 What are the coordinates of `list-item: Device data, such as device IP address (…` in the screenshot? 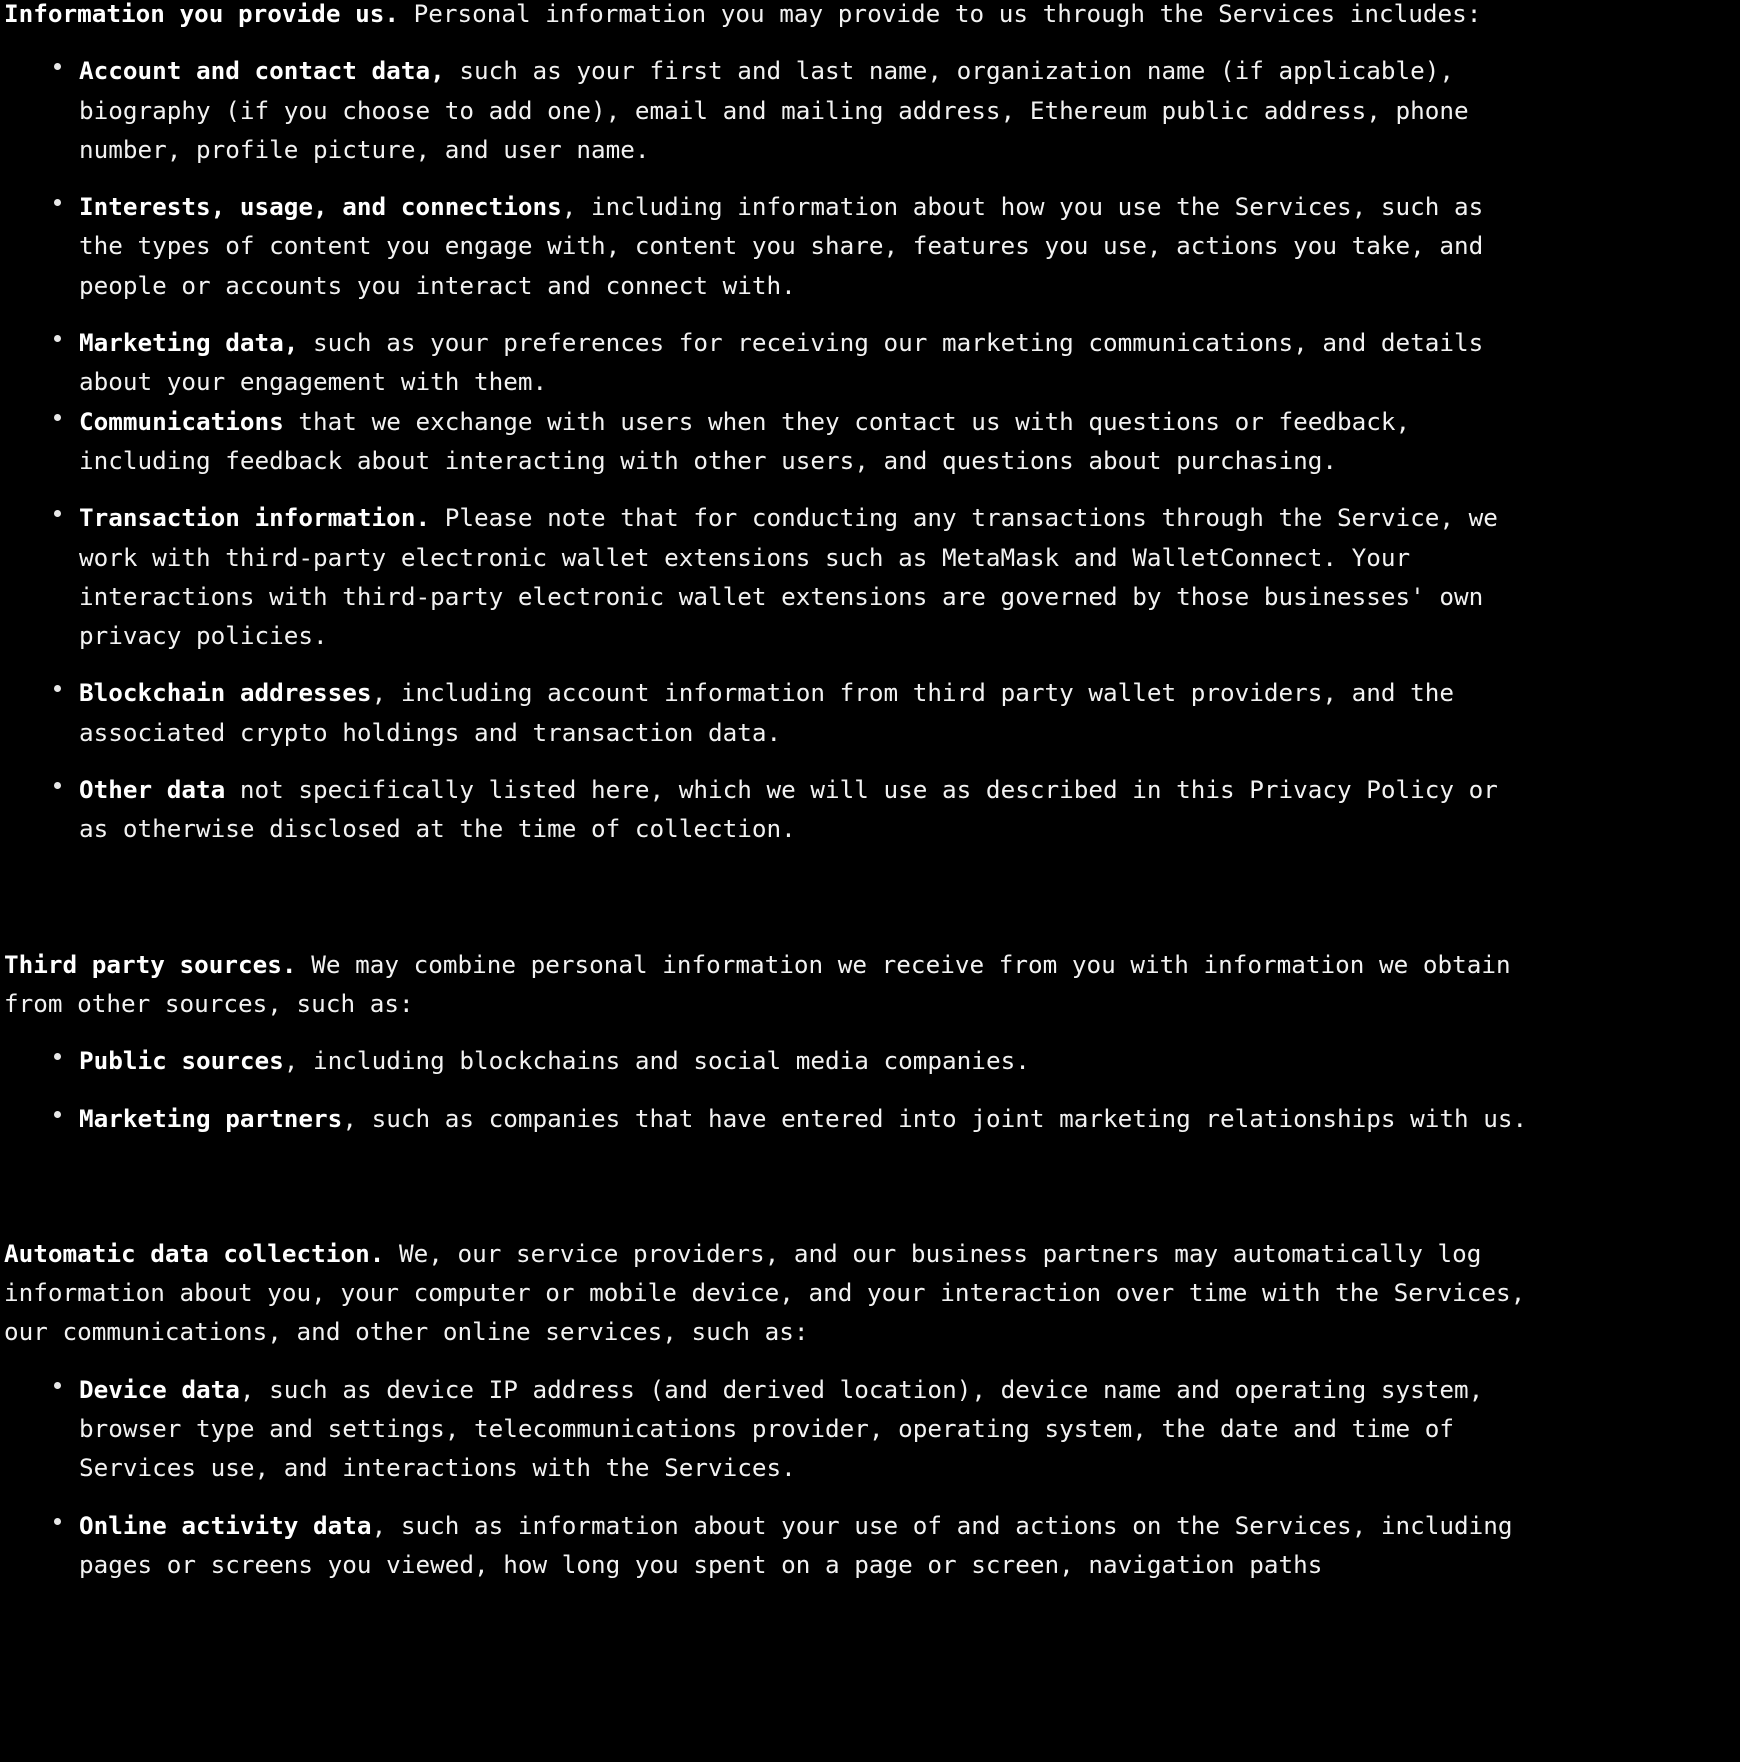 It's located at (768, 1429).